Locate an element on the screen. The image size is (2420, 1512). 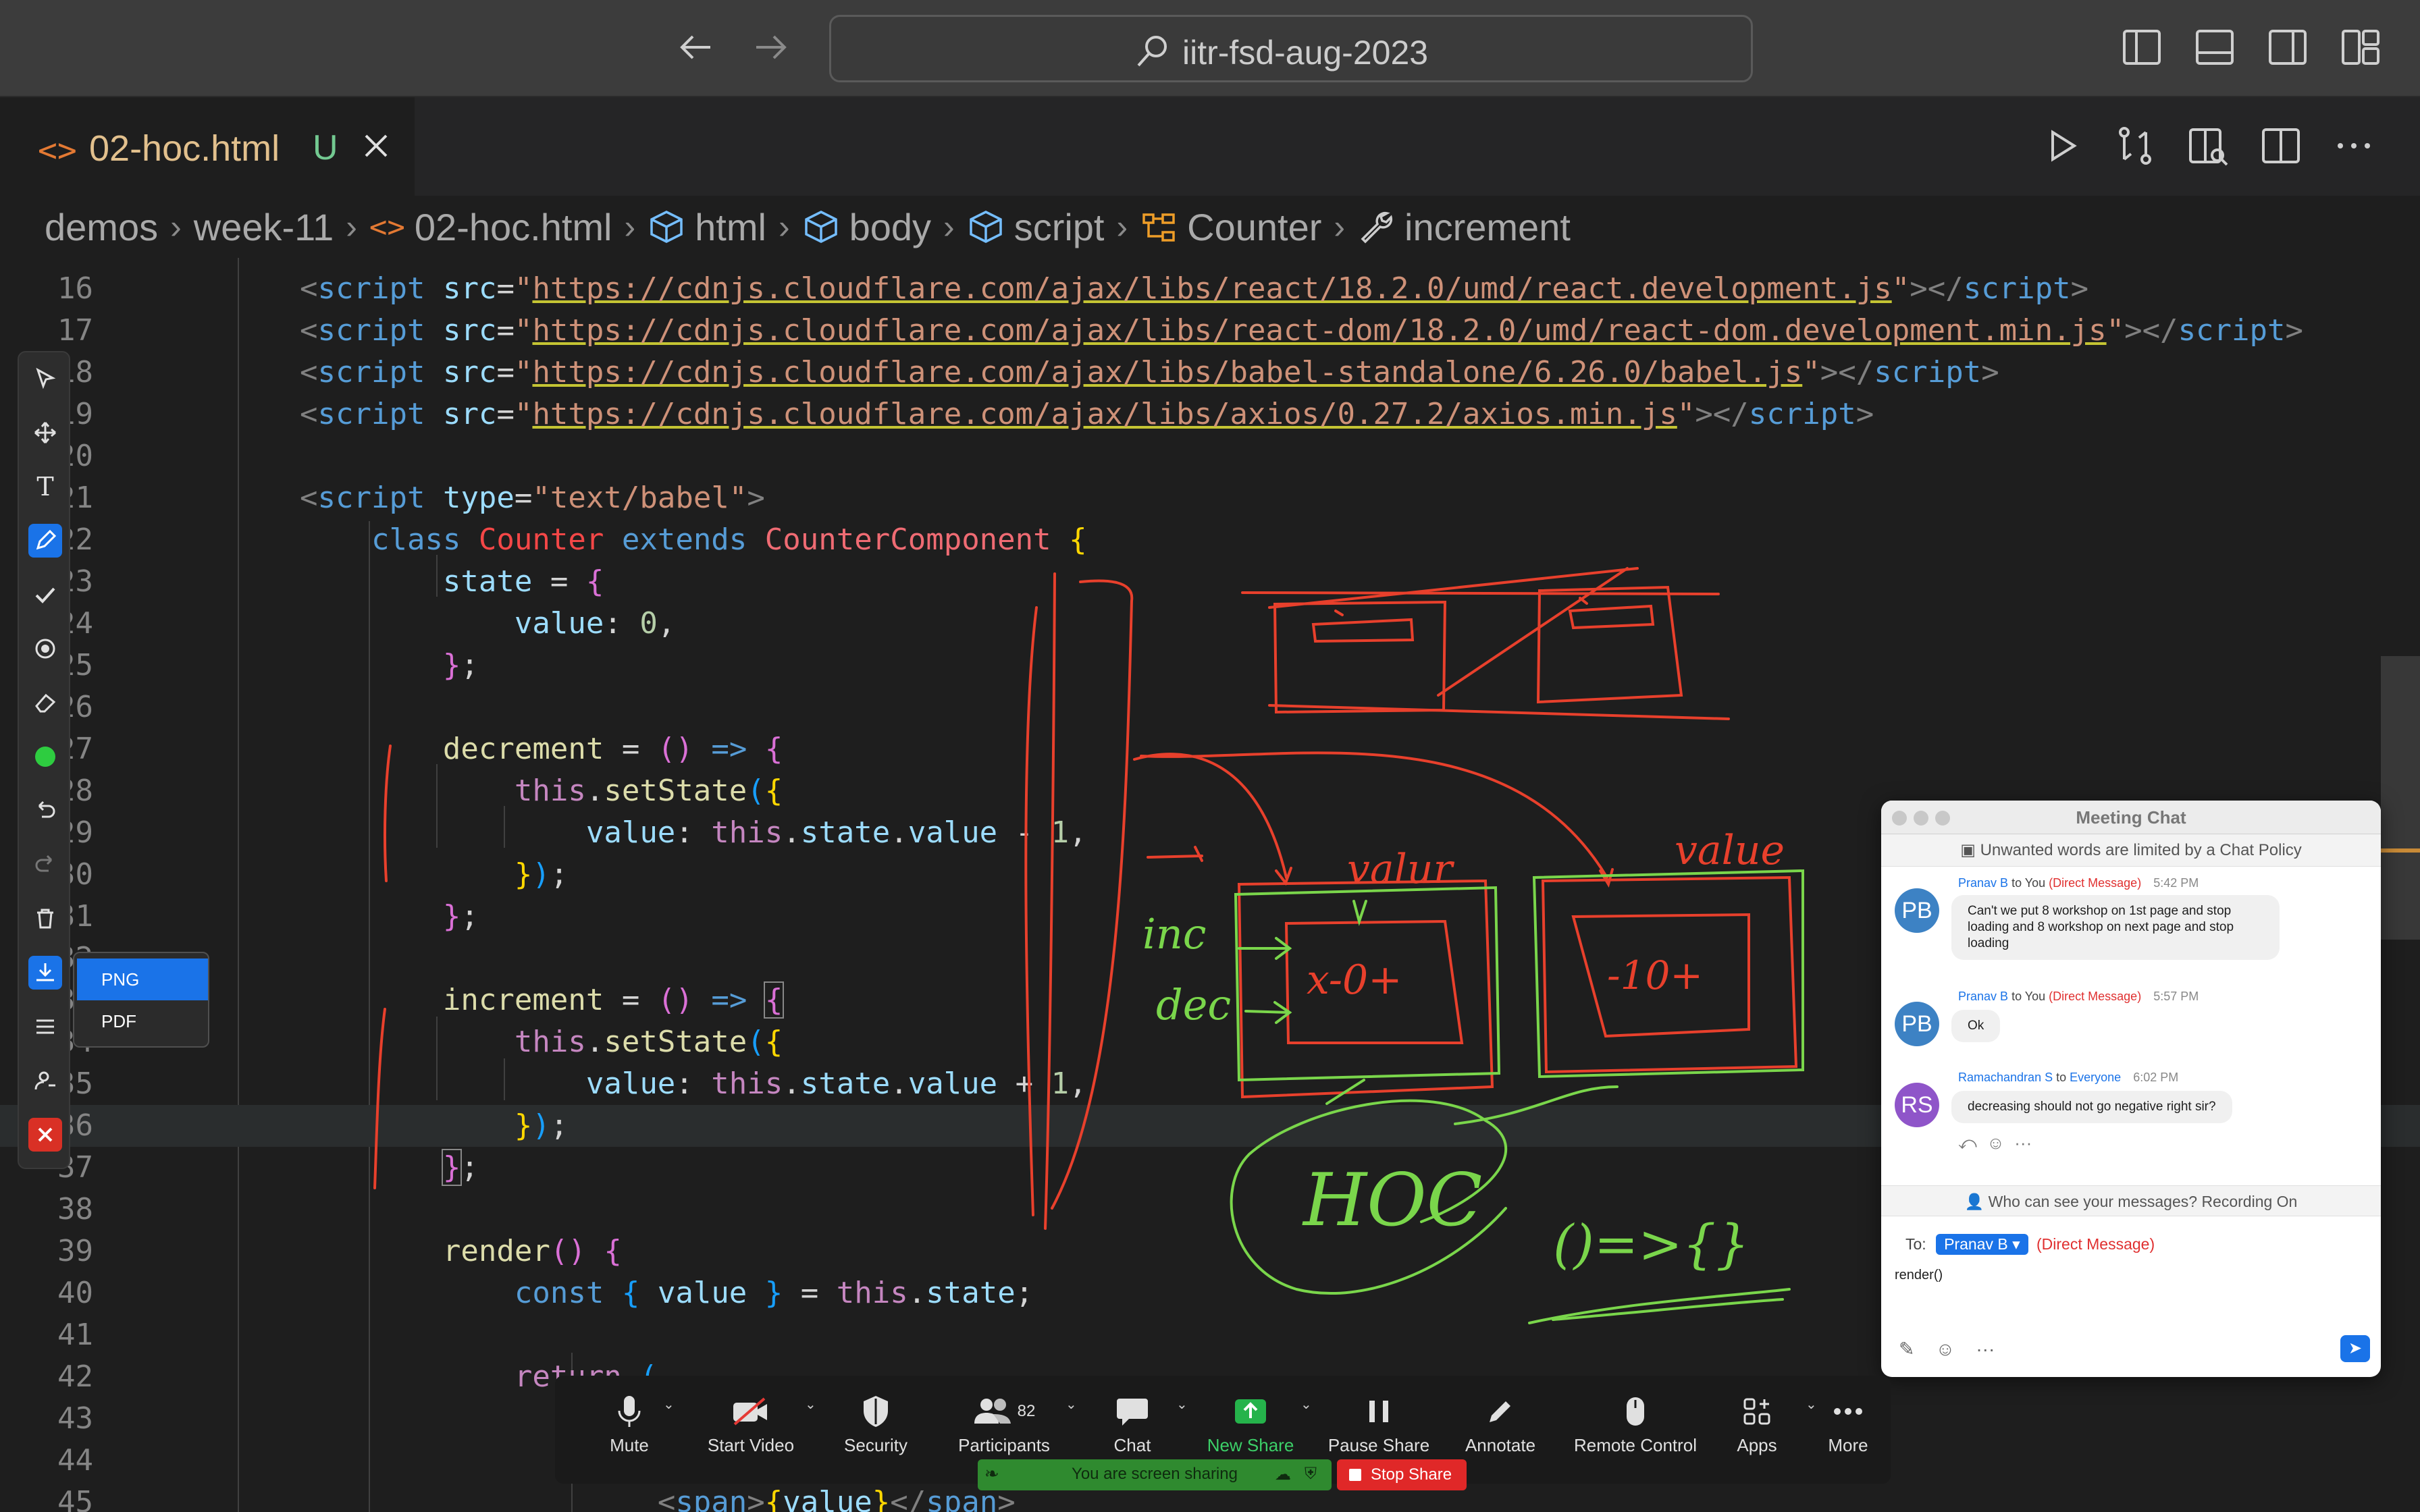
split-editor-icon is located at coordinates (2281, 145).